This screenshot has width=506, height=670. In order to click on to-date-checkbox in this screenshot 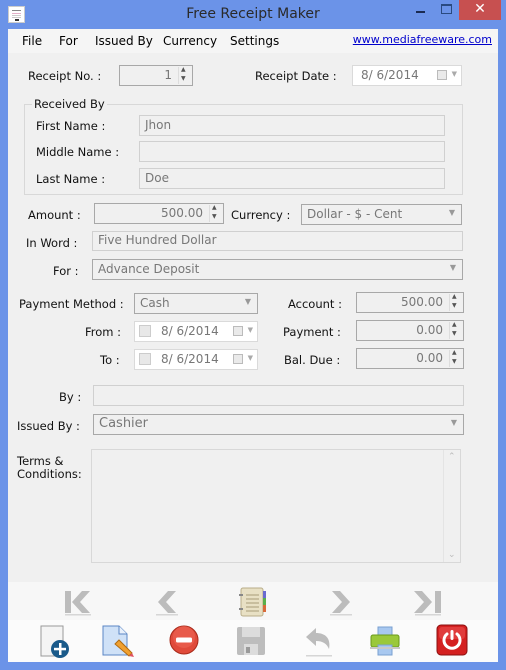, I will do `click(145, 359)`.